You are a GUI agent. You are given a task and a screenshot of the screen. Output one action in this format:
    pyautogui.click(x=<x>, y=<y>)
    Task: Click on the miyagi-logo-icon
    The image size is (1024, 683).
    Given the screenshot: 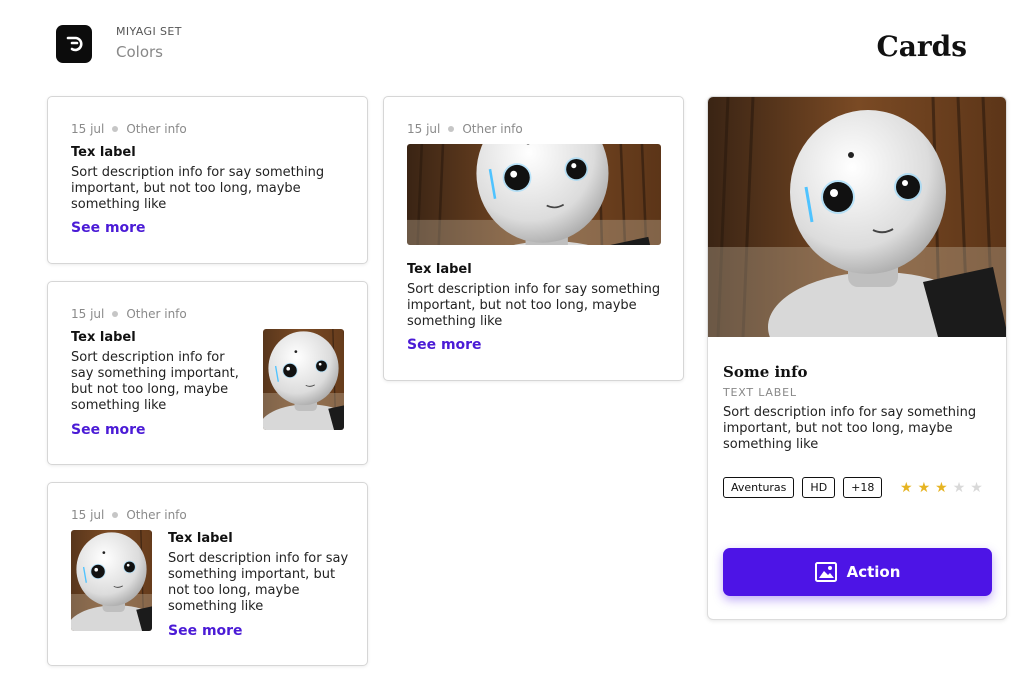 What is the action you would take?
    pyautogui.click(x=74, y=44)
    